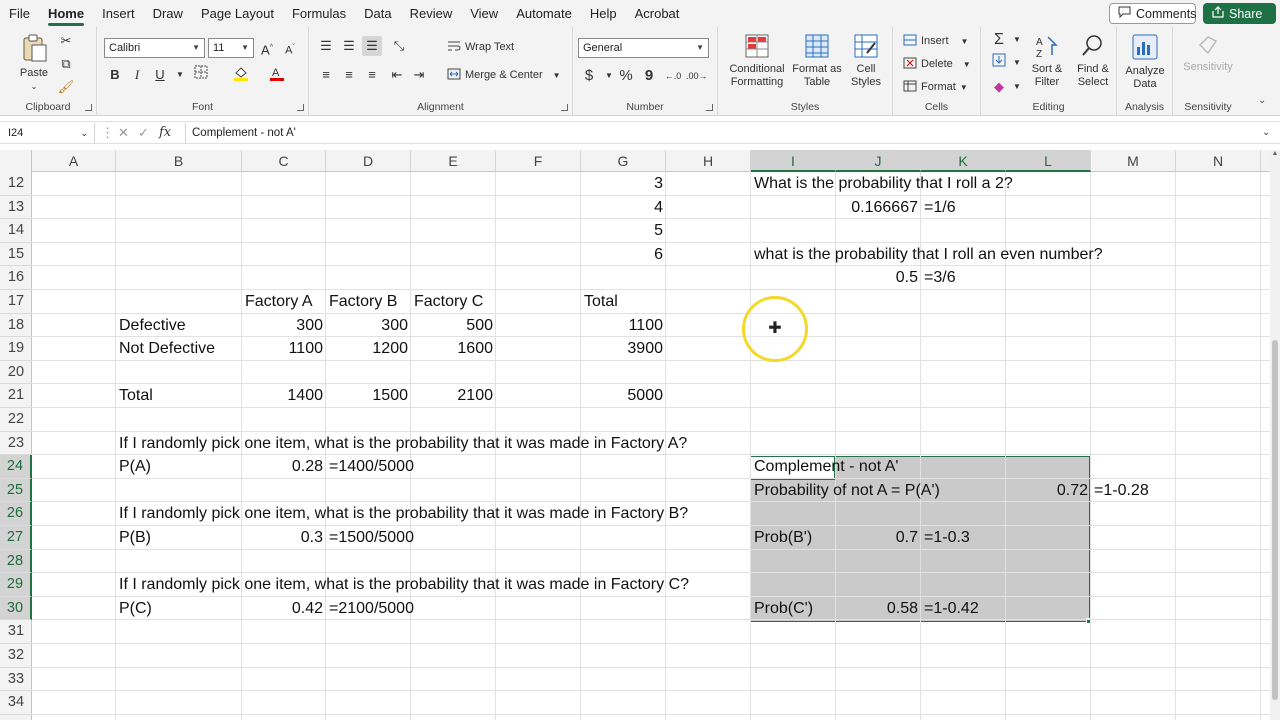  What do you see at coordinates (397, 75) in the screenshot?
I see `decrease-indent-icon: ⇤` at bounding box center [397, 75].